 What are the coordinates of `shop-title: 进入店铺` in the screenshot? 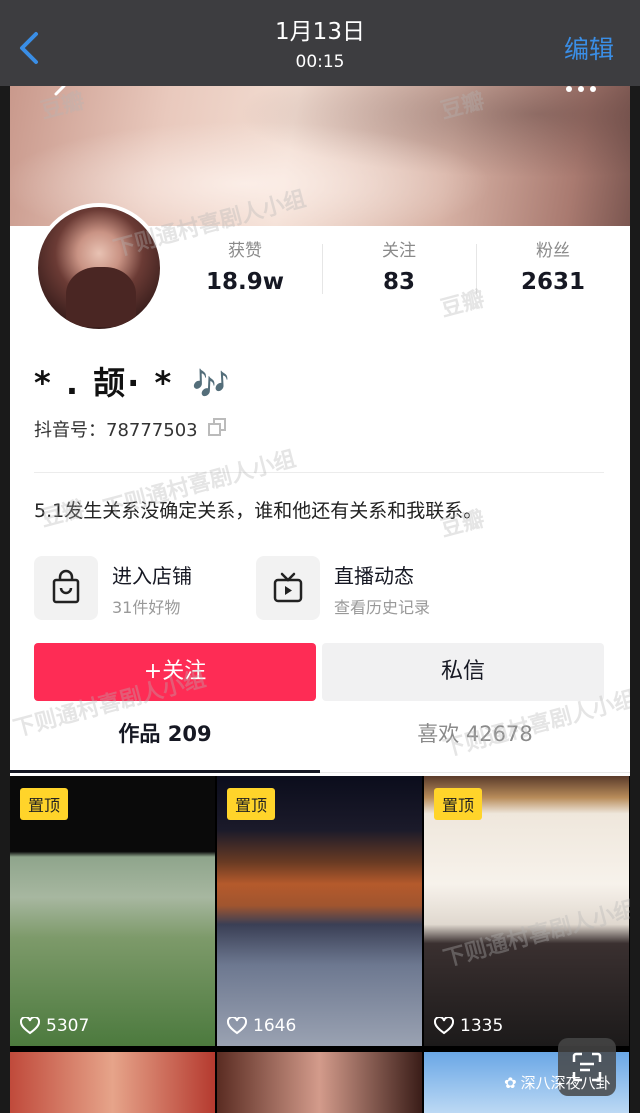 It's located at (152, 576).